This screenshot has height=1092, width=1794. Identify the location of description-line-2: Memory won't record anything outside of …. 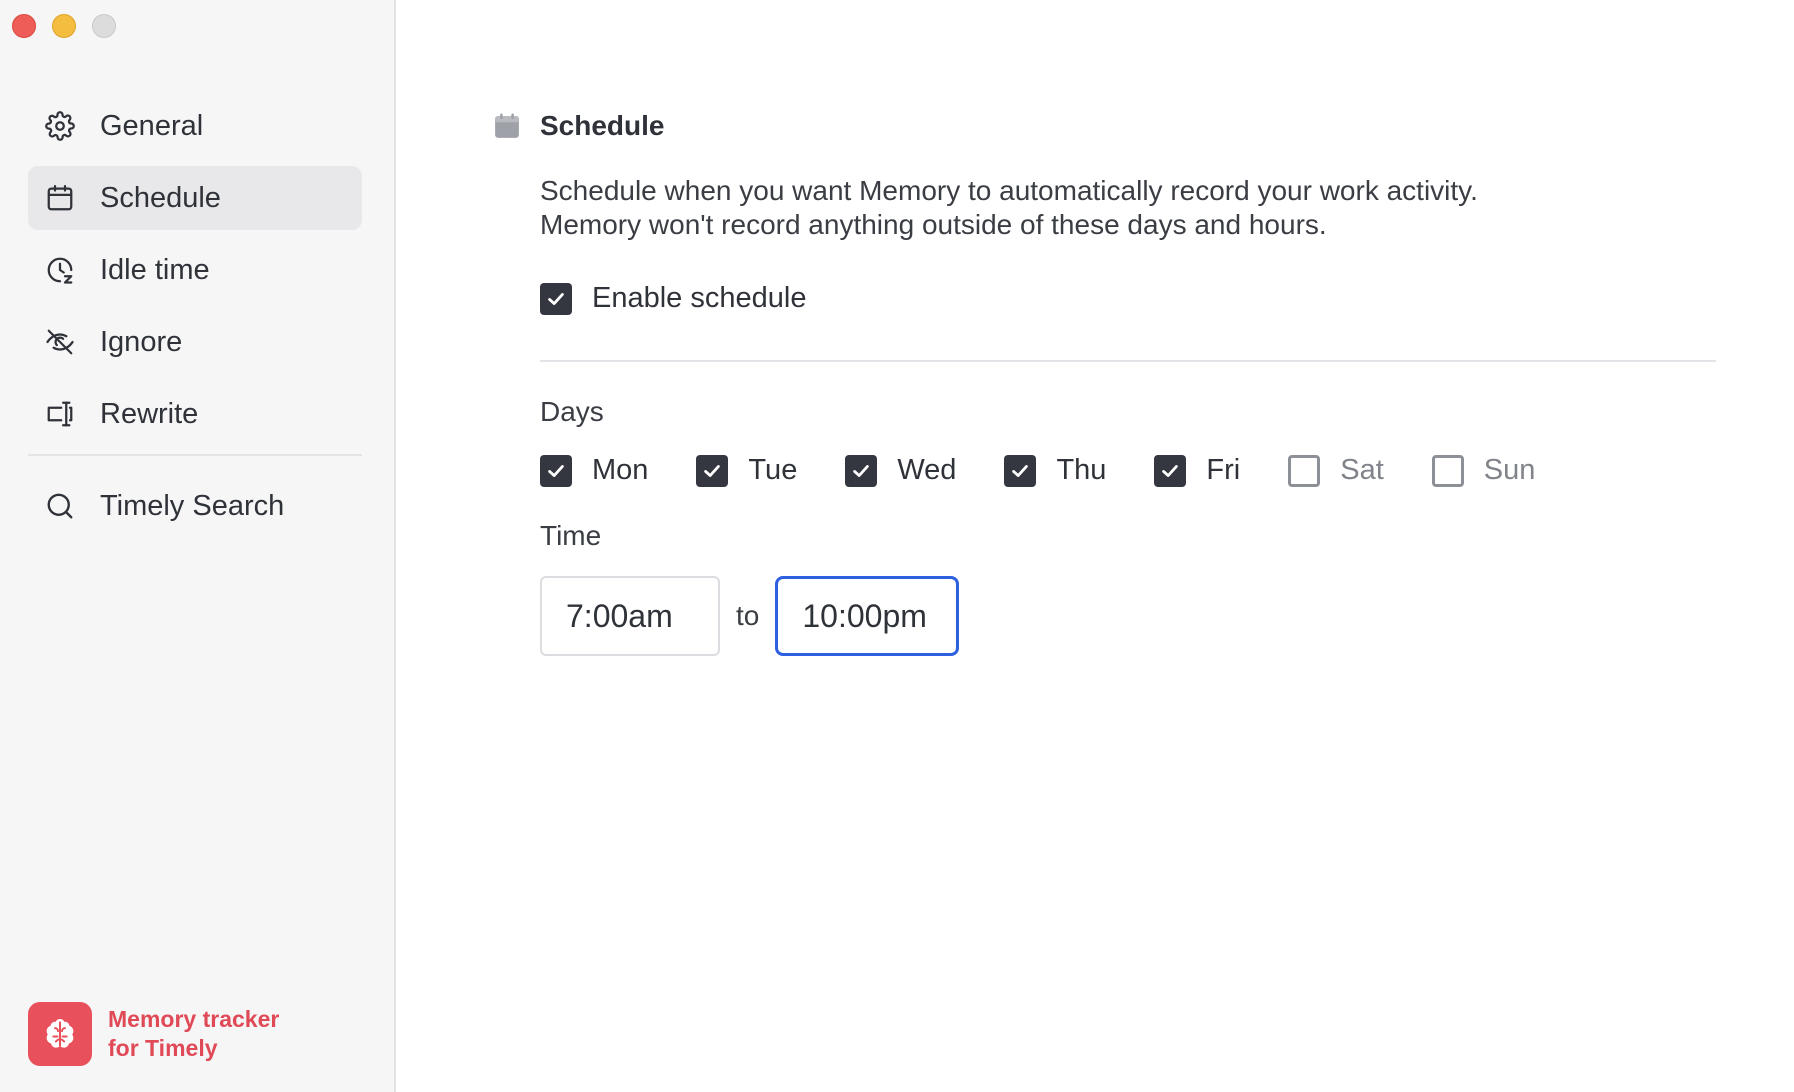
(933, 224).